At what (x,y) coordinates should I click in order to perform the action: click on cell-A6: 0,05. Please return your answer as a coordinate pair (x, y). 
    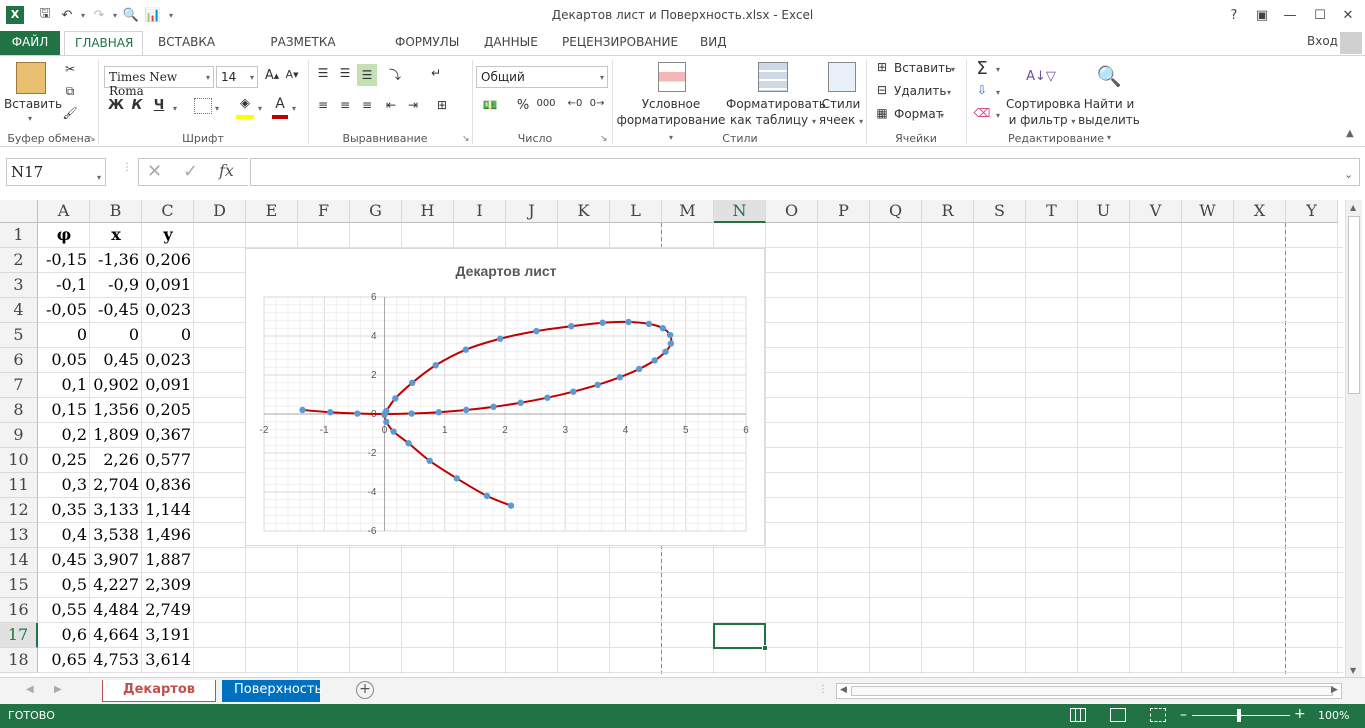
    Looking at the image, I should click on (64, 360).